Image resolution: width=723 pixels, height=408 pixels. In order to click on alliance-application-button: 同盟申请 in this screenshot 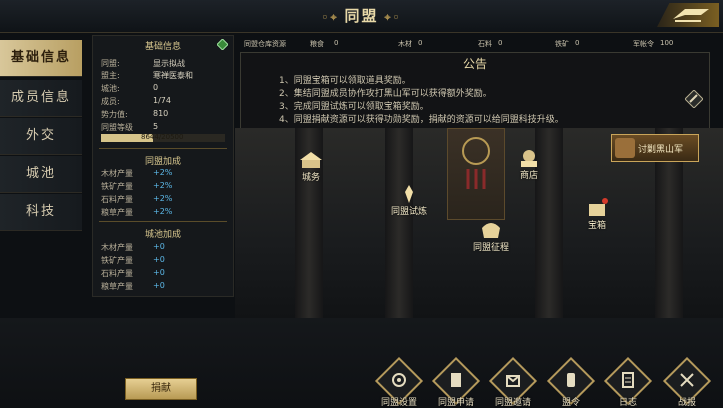, I will do `click(456, 382)`.